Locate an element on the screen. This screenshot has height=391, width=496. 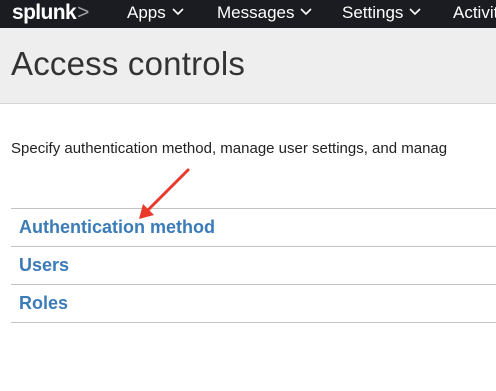
nav-settings-label: Settings is located at coordinates (373, 12).